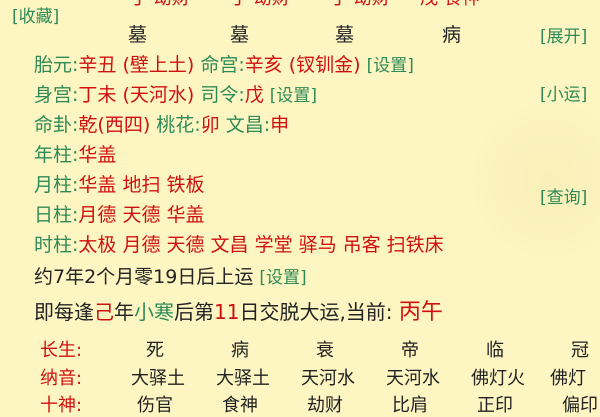 This screenshot has height=417, width=600. Describe the element at coordinates (300, 13) in the screenshot. I see `top-partial-row: [收藏] 丁 劫财 丁 劫财 丁 劫财 戊 食神` at that location.